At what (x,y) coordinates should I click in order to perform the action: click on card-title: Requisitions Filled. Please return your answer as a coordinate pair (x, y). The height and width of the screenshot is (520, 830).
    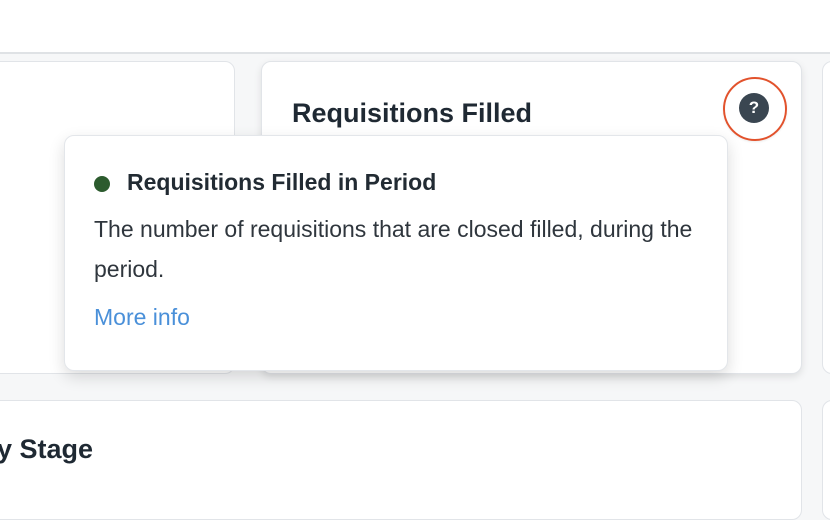
    Looking at the image, I should click on (412, 113).